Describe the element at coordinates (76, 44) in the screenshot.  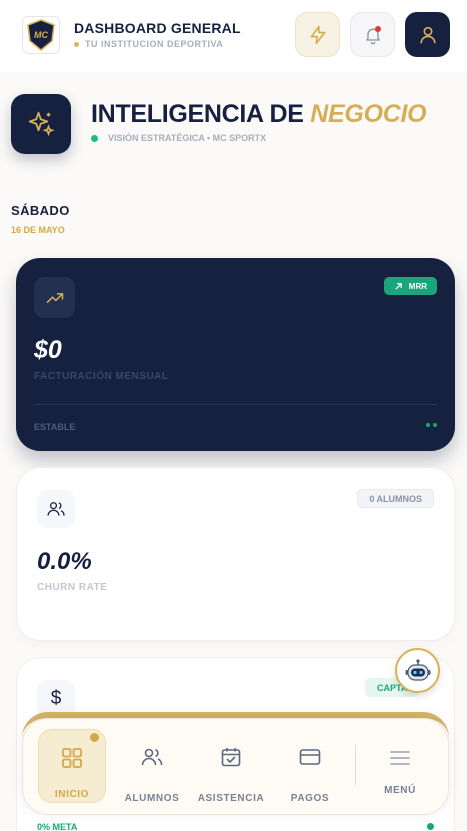
I see `status-dot` at that location.